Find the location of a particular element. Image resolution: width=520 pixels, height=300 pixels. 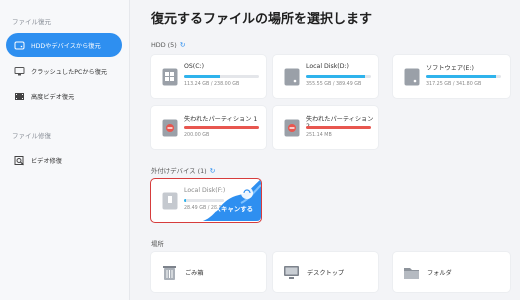

usb-drive-icon is located at coordinates (170, 201).